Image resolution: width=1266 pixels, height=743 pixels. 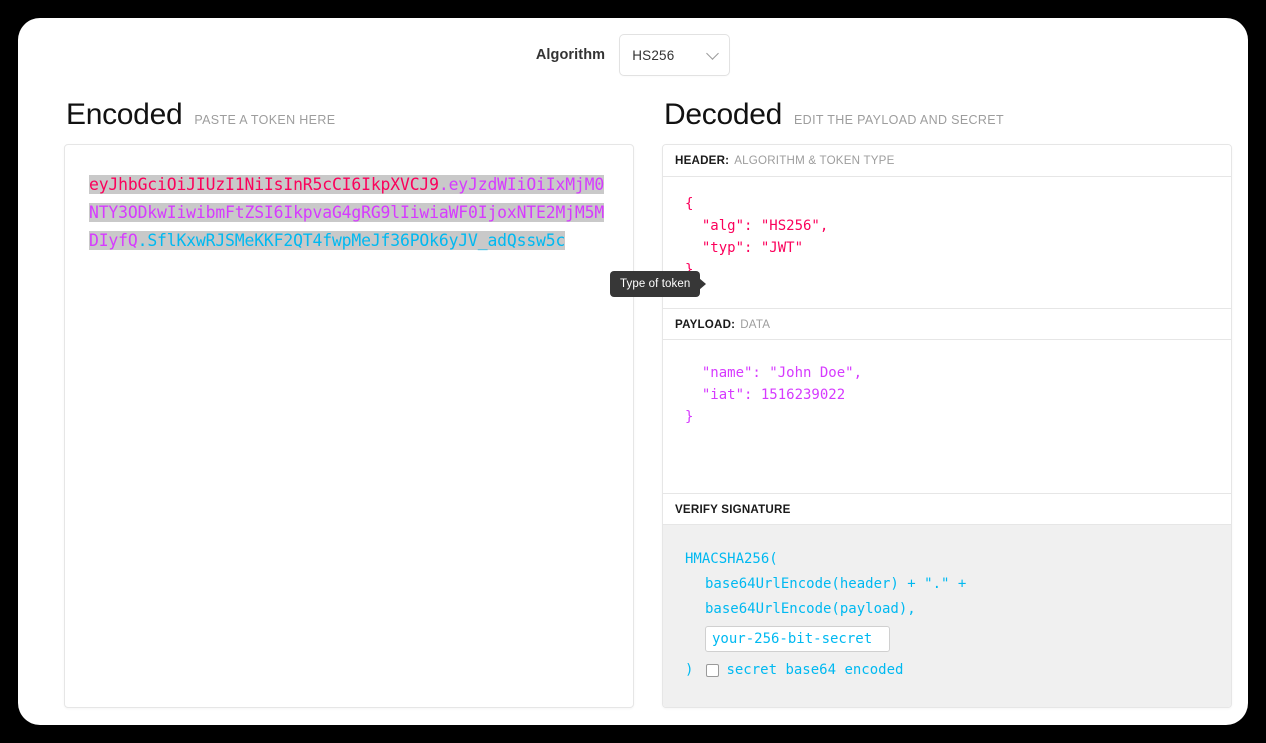 I want to click on payload-json-editor: "name": "John Doe", "iat": 1516239022 }, so click(x=947, y=416).